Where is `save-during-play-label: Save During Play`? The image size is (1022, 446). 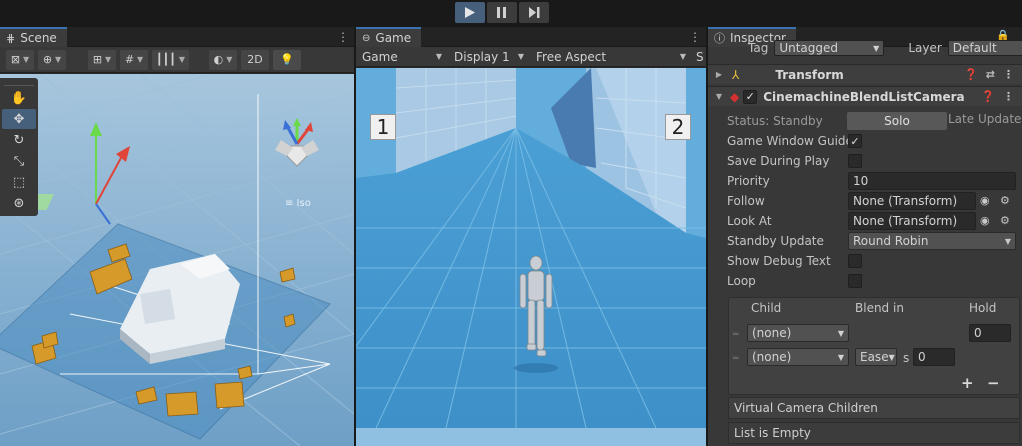 save-during-play-label: Save During Play is located at coordinates (778, 161).